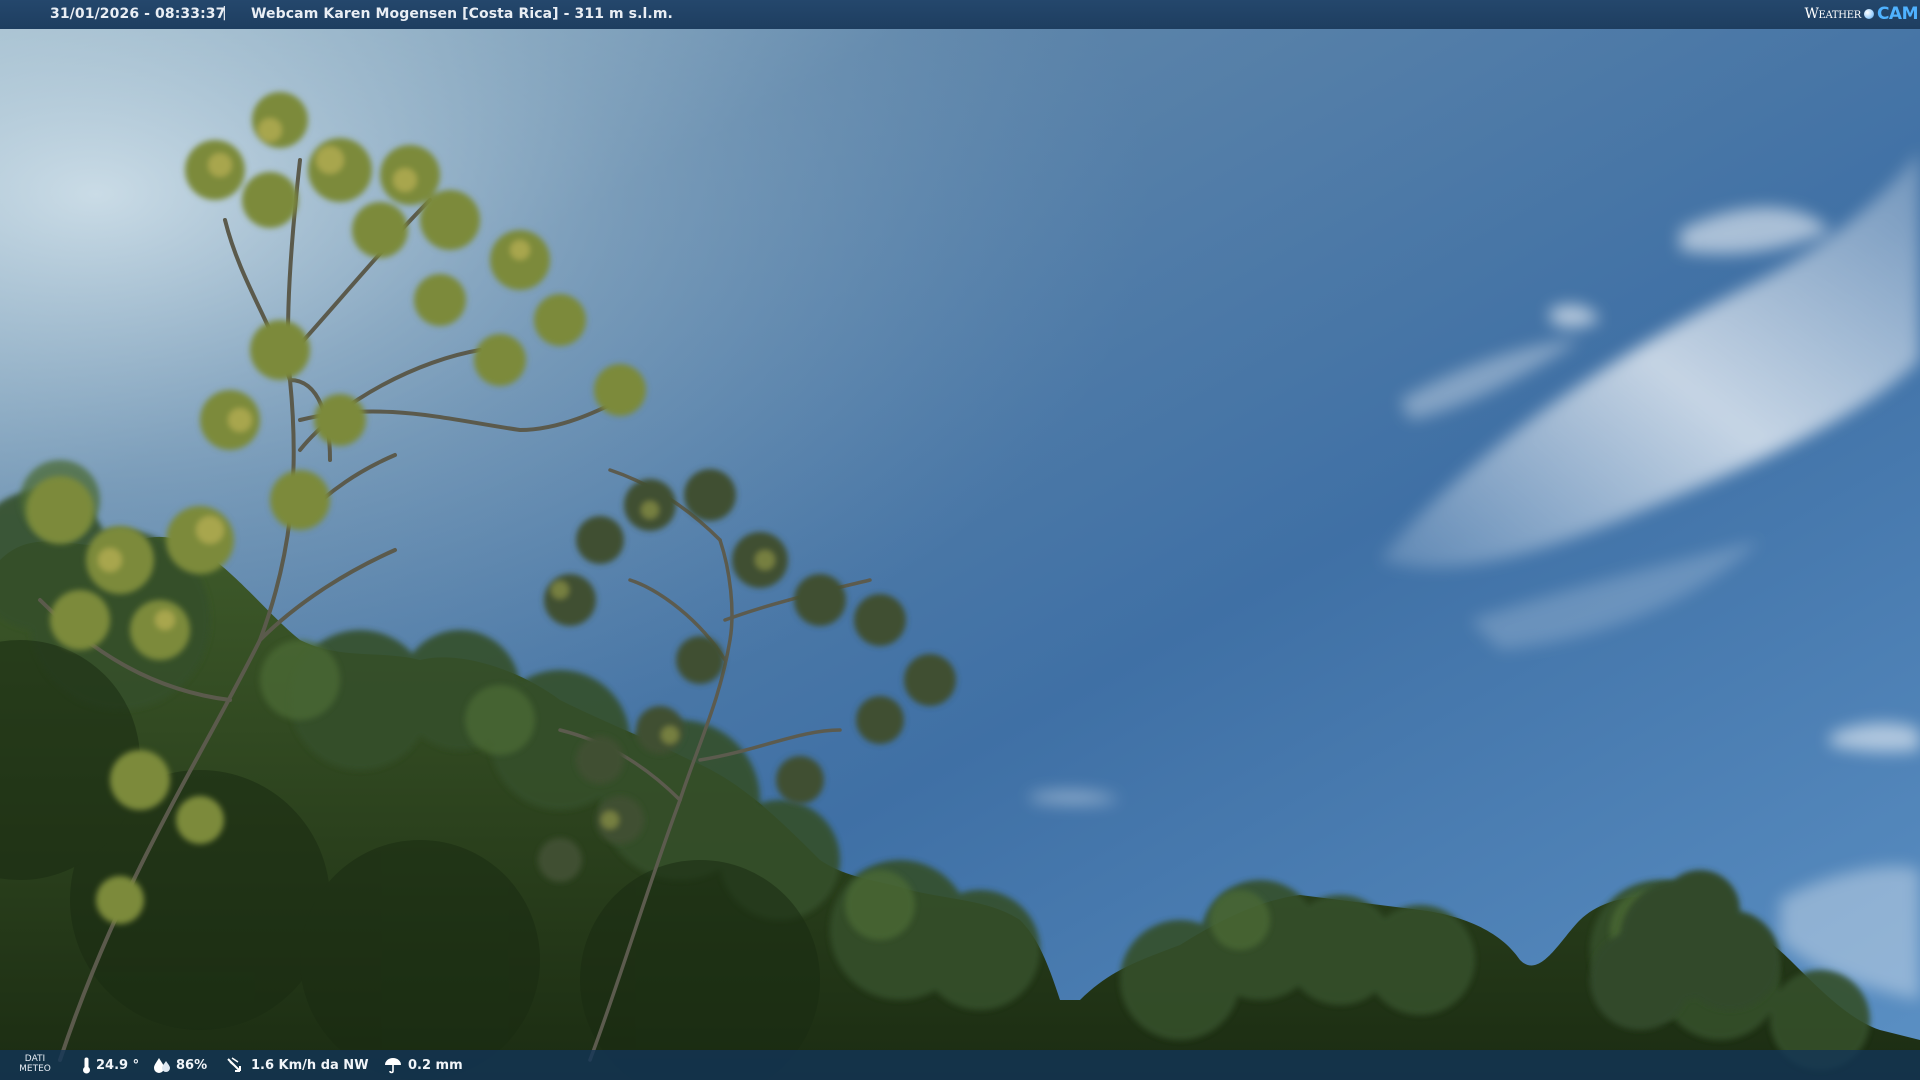 This screenshot has height=1080, width=1920. I want to click on temperature-reading: 24.9 °, so click(110, 1065).